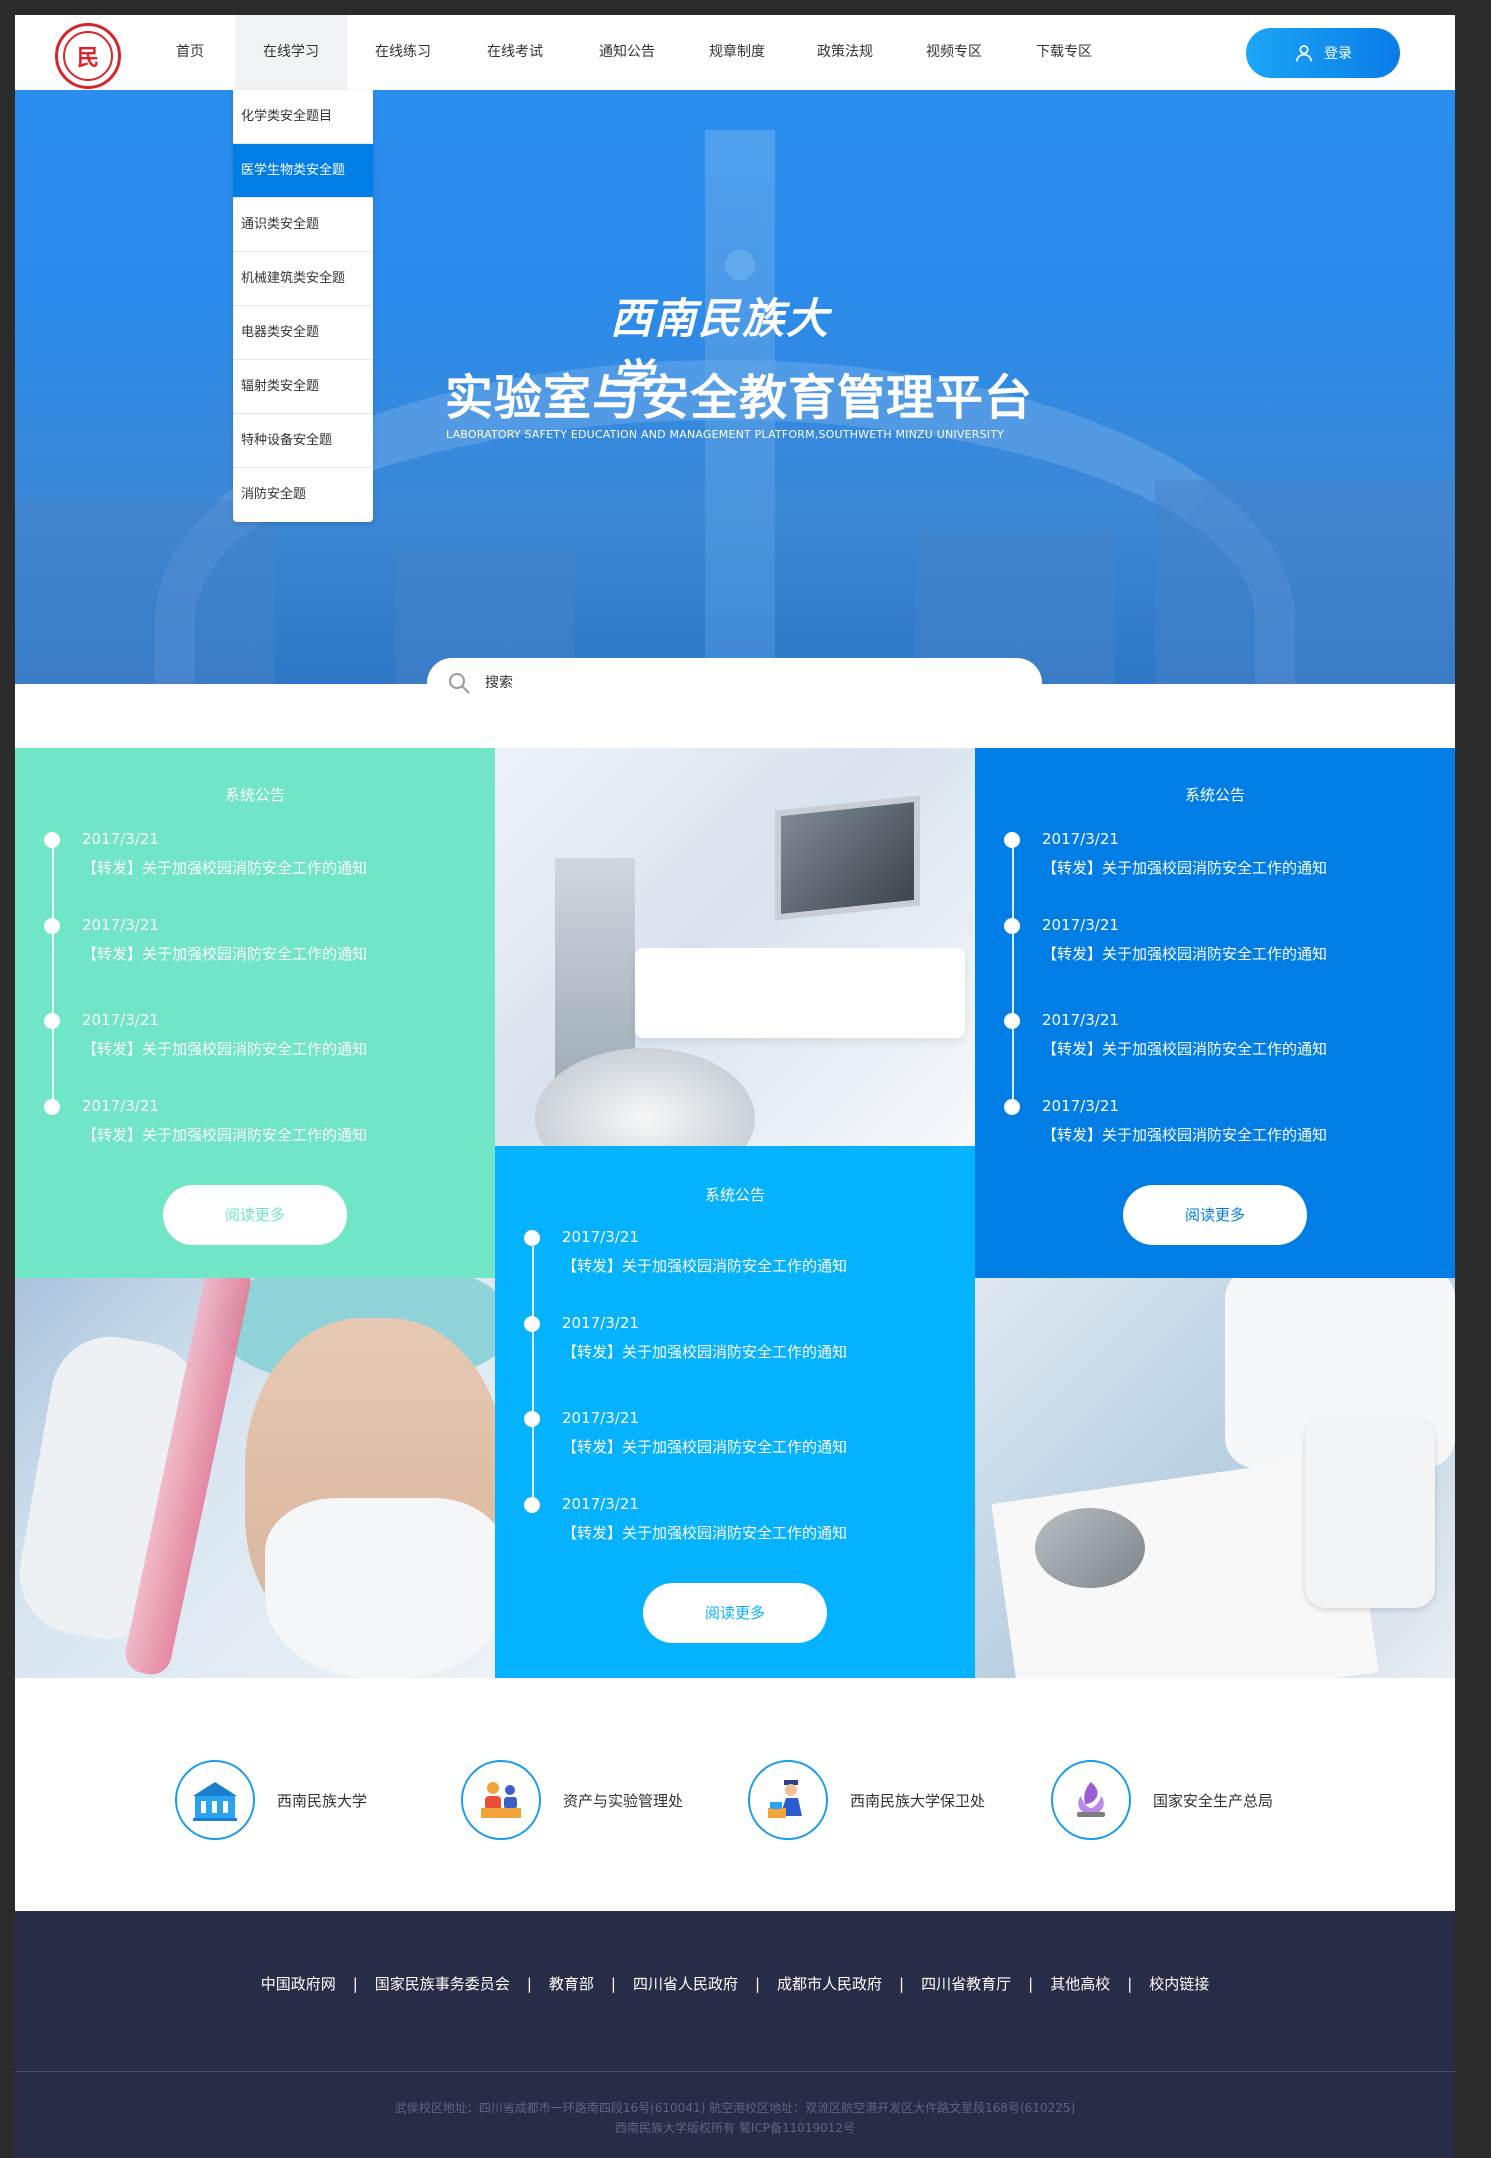 This screenshot has width=1491, height=2158. I want to click on search-bar, so click(734, 683).